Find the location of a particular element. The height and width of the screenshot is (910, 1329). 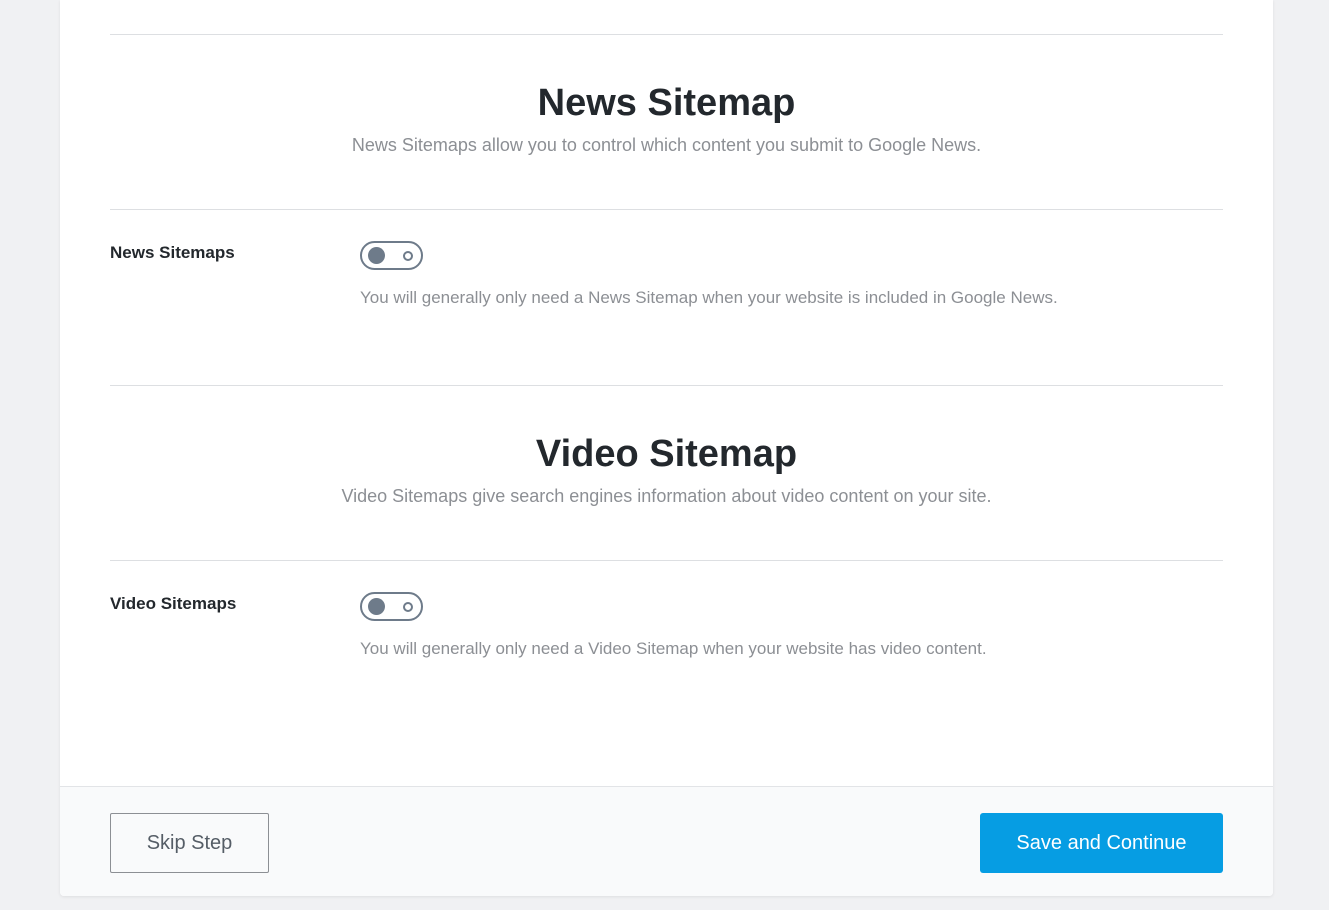

skip-step-button: Skip Step is located at coordinates (189, 843).